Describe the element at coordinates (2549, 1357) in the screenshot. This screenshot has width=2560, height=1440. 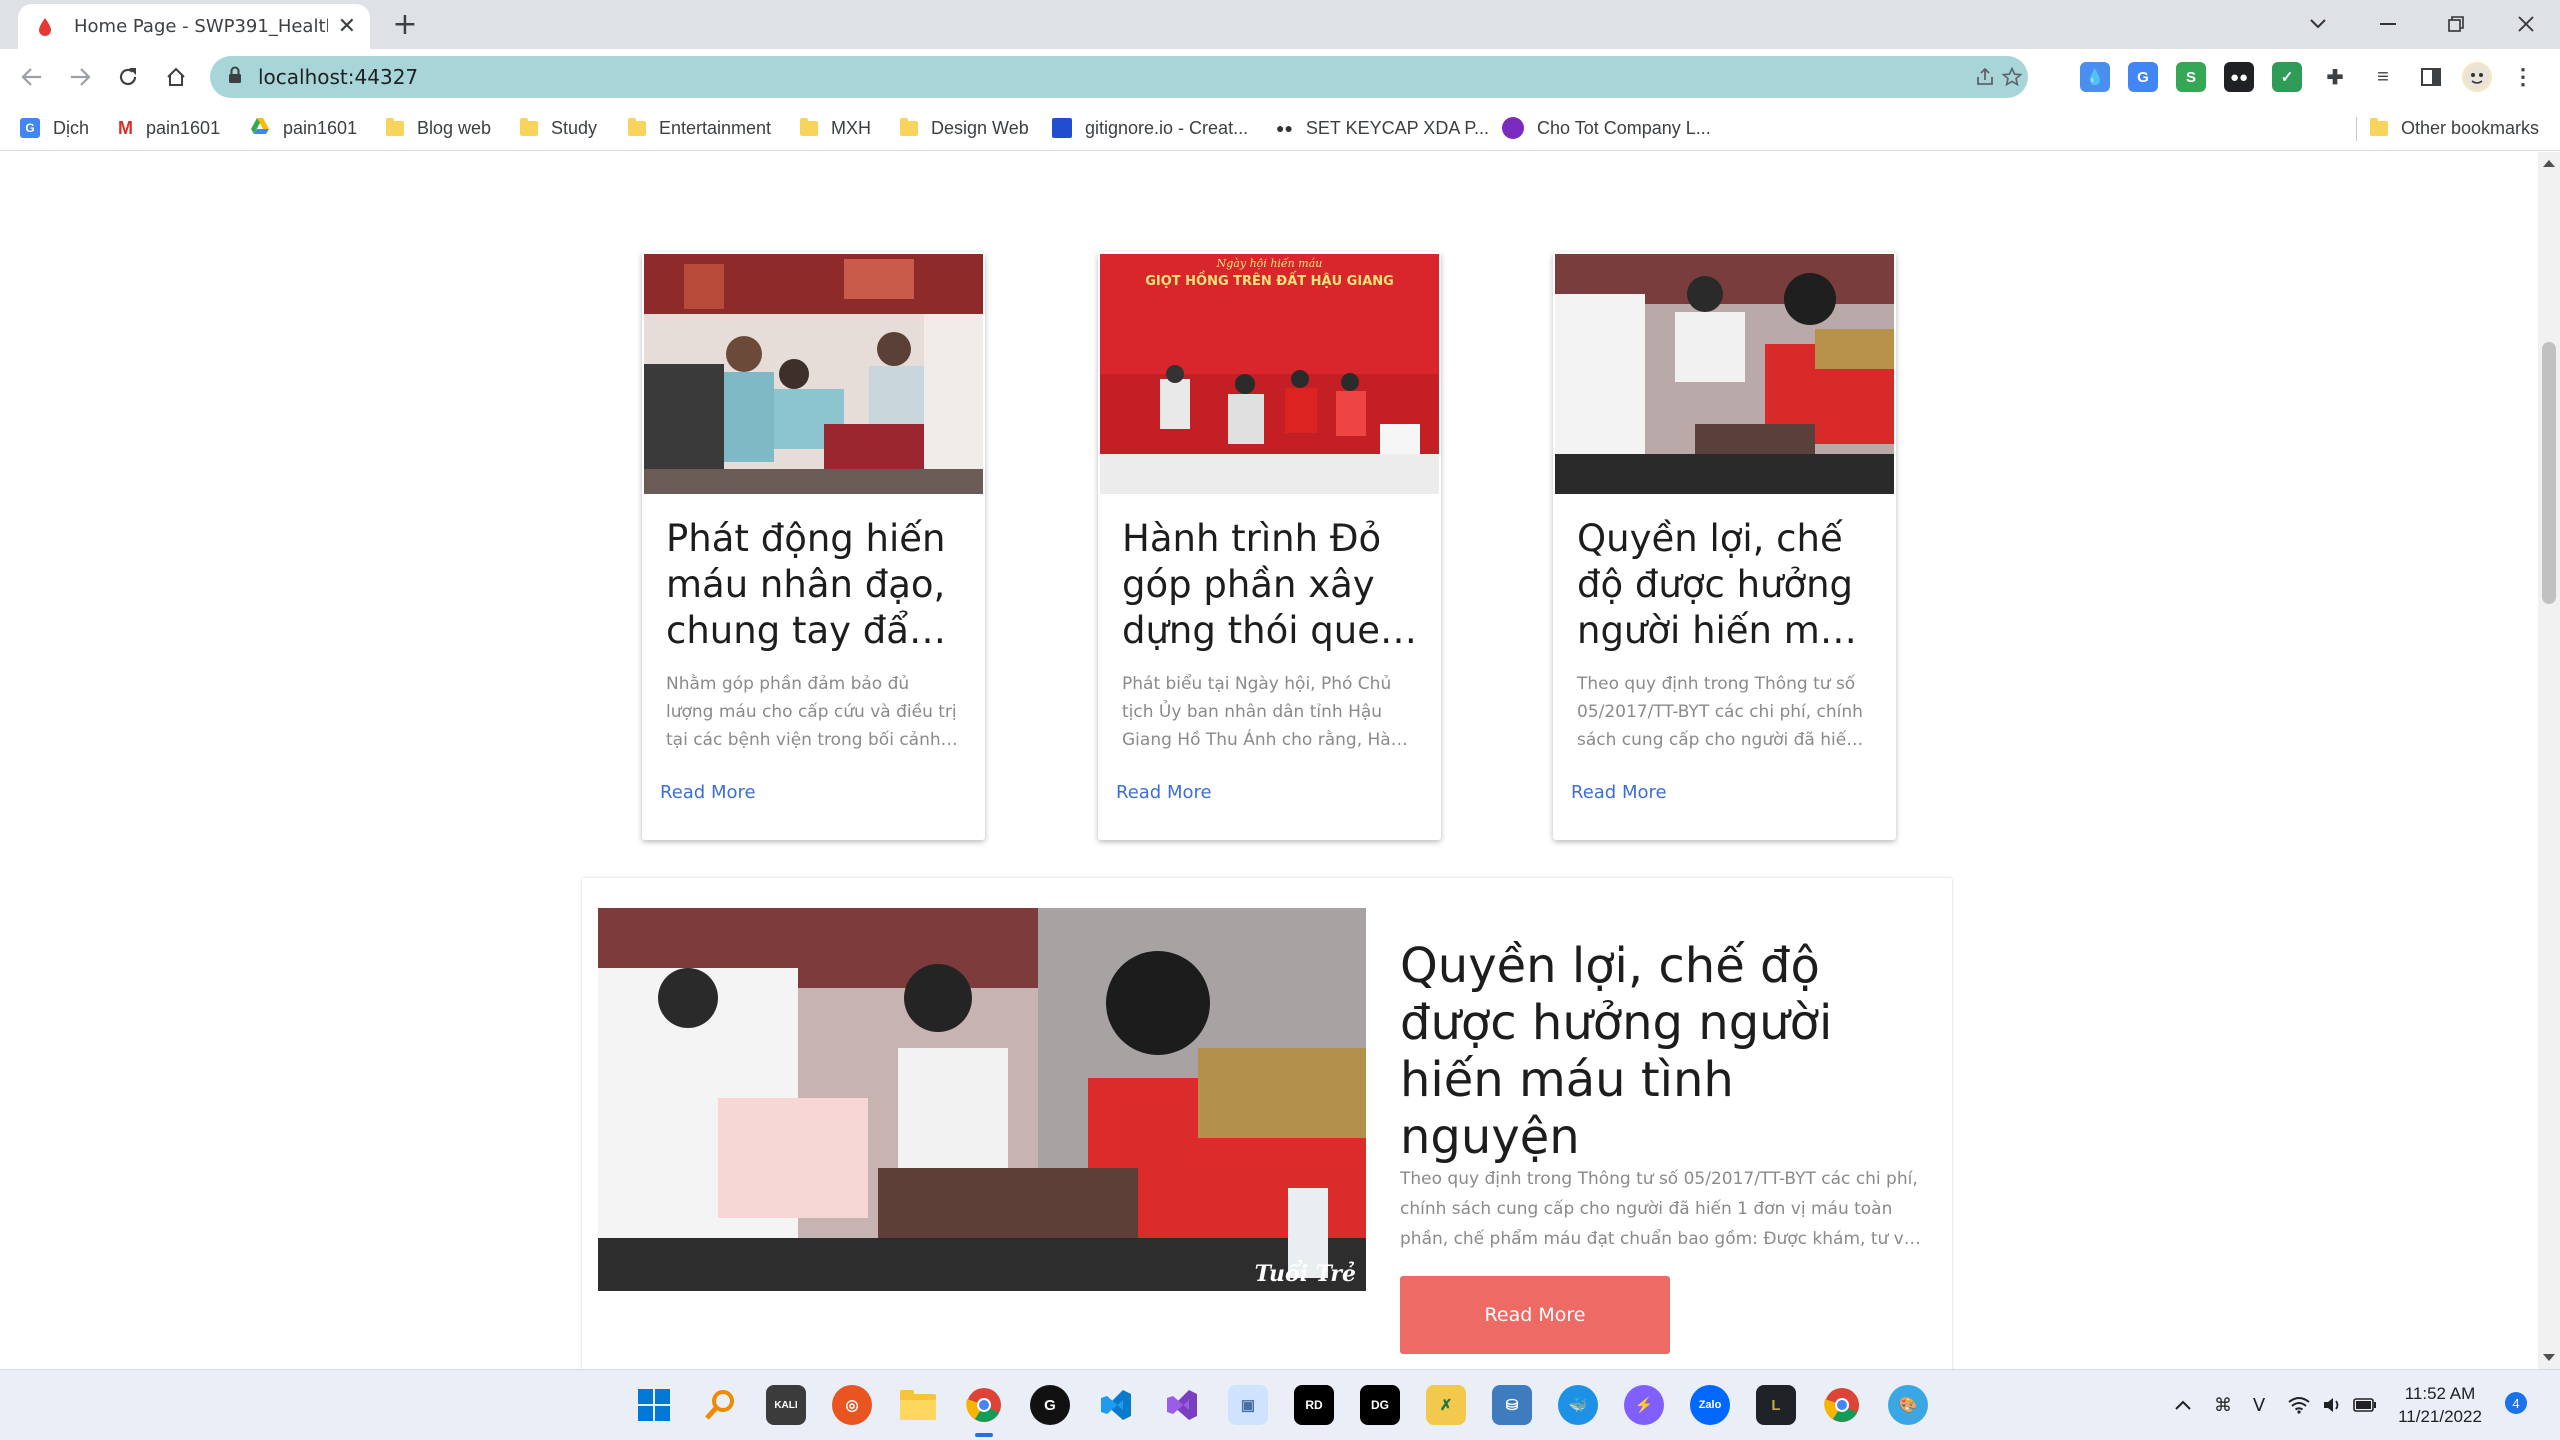
I see `scroll-down-arrow-icon` at that location.